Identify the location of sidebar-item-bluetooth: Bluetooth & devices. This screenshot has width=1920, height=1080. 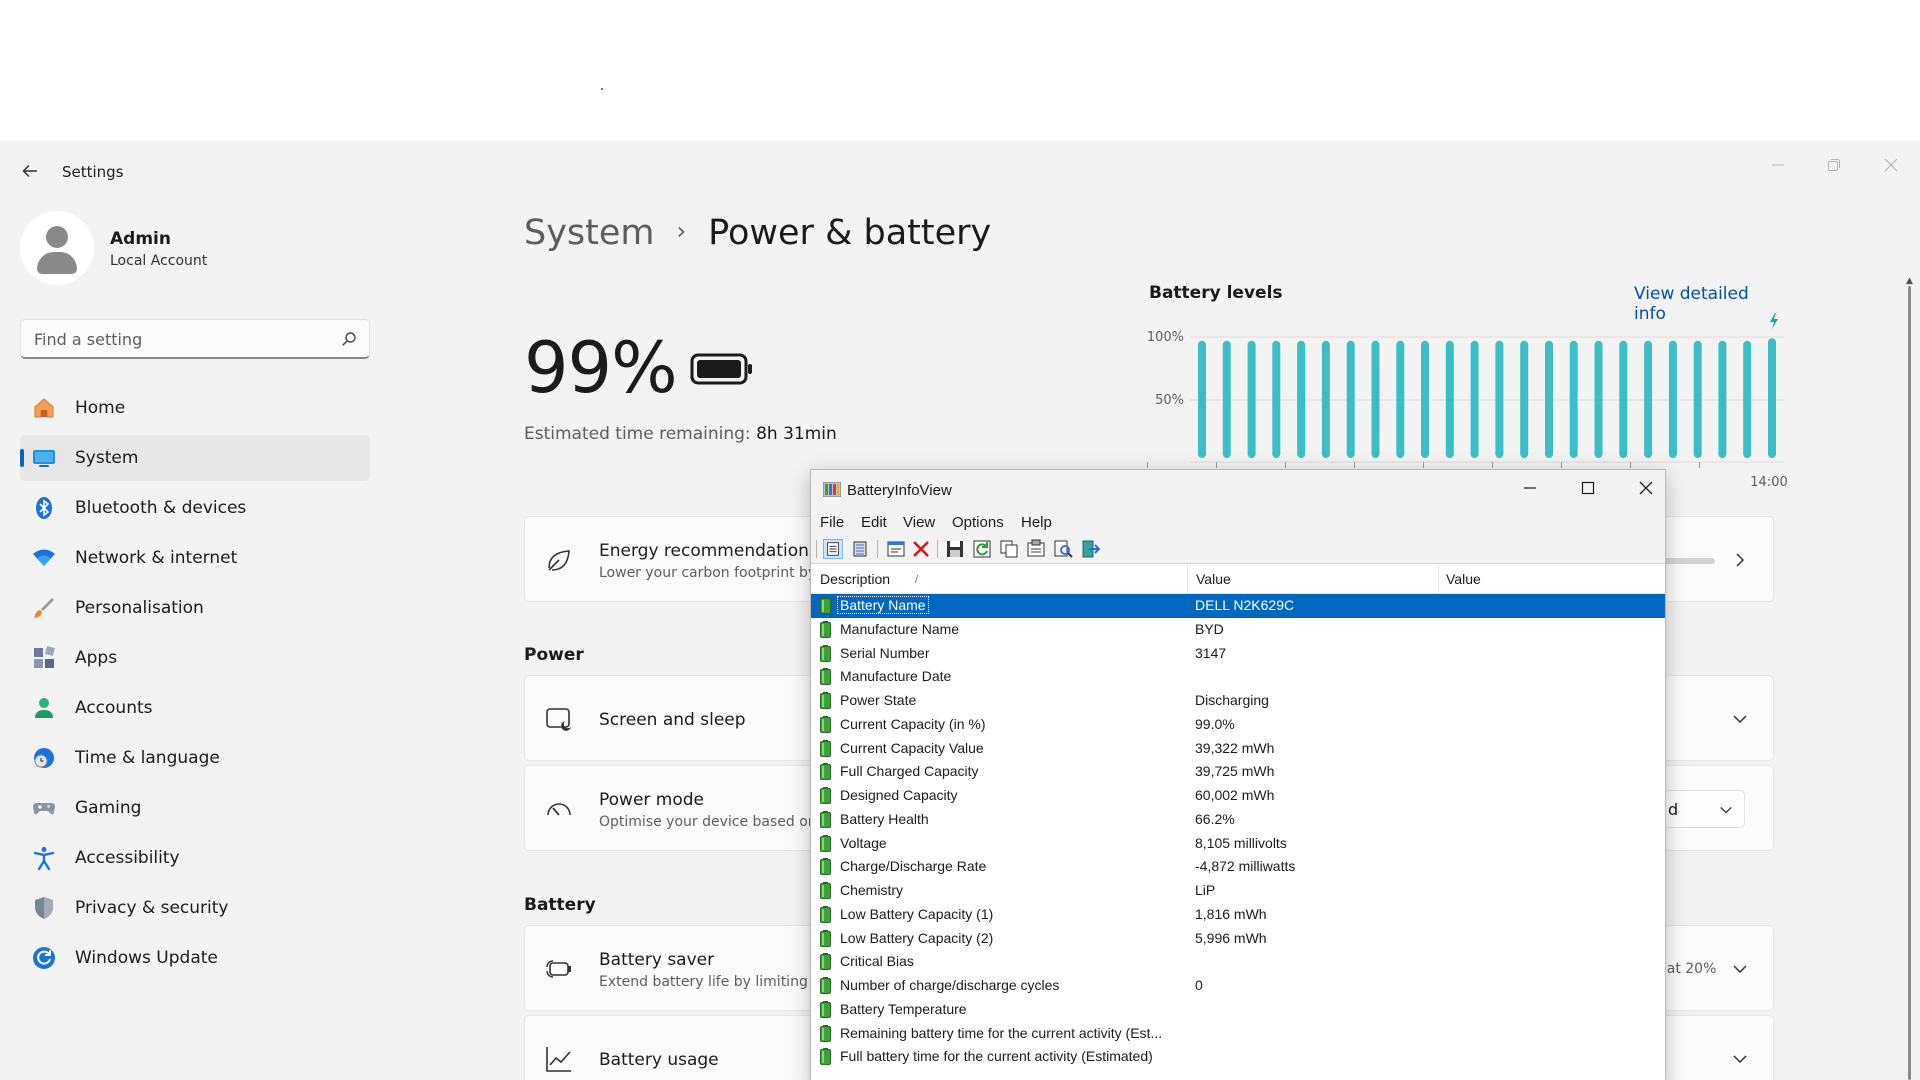
(195, 508).